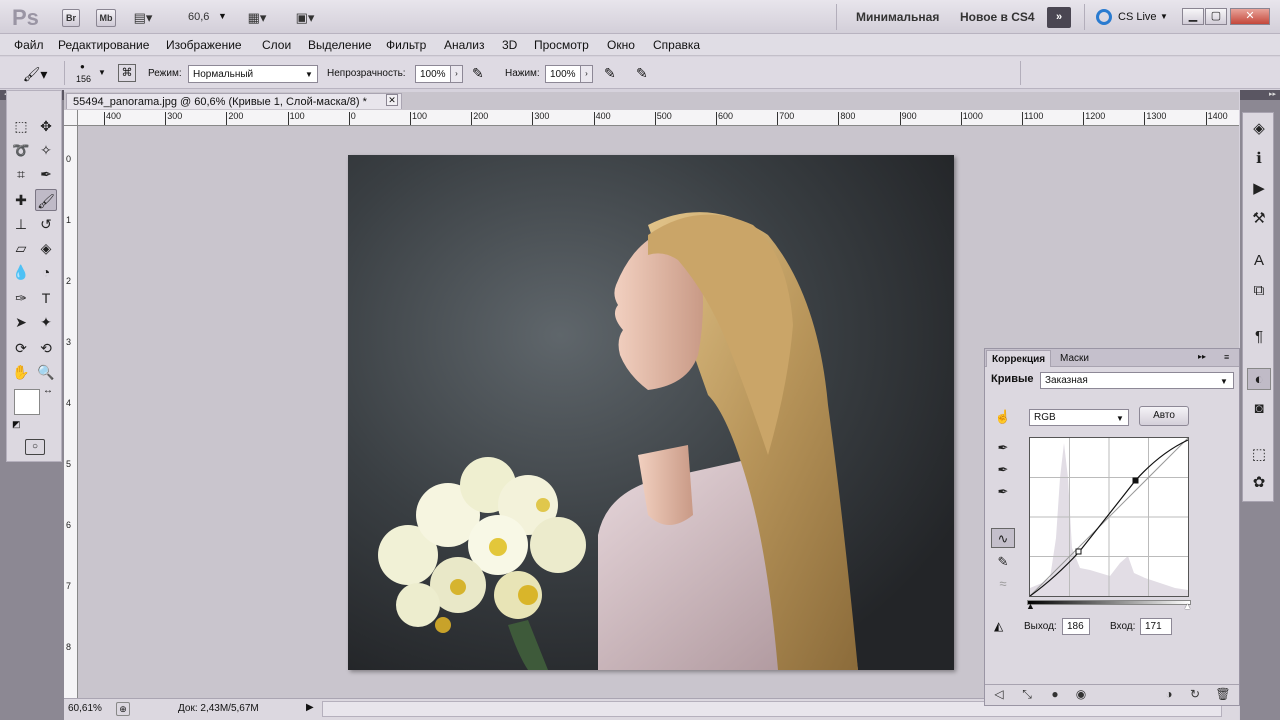 The height and width of the screenshot is (720, 1280). What do you see at coordinates (1259, 455) in the screenshot?
I see `3d-panel-icon: ⬚` at bounding box center [1259, 455].